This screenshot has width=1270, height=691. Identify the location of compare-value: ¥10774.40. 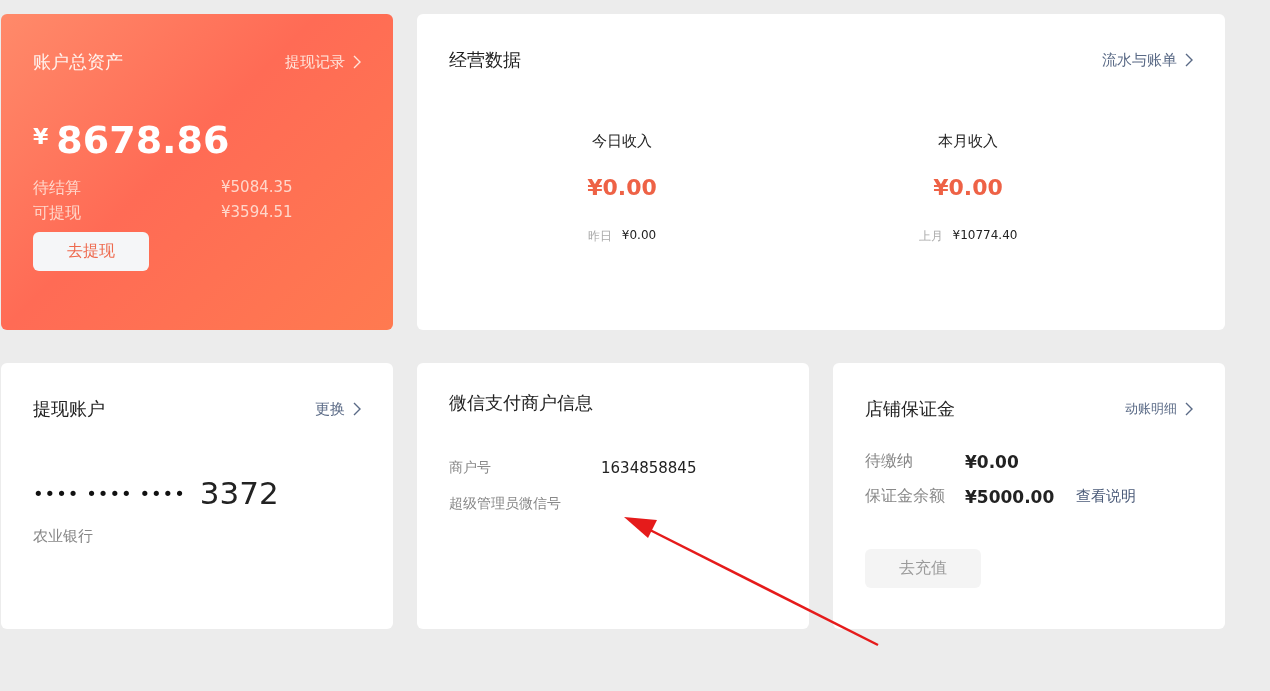
(985, 236).